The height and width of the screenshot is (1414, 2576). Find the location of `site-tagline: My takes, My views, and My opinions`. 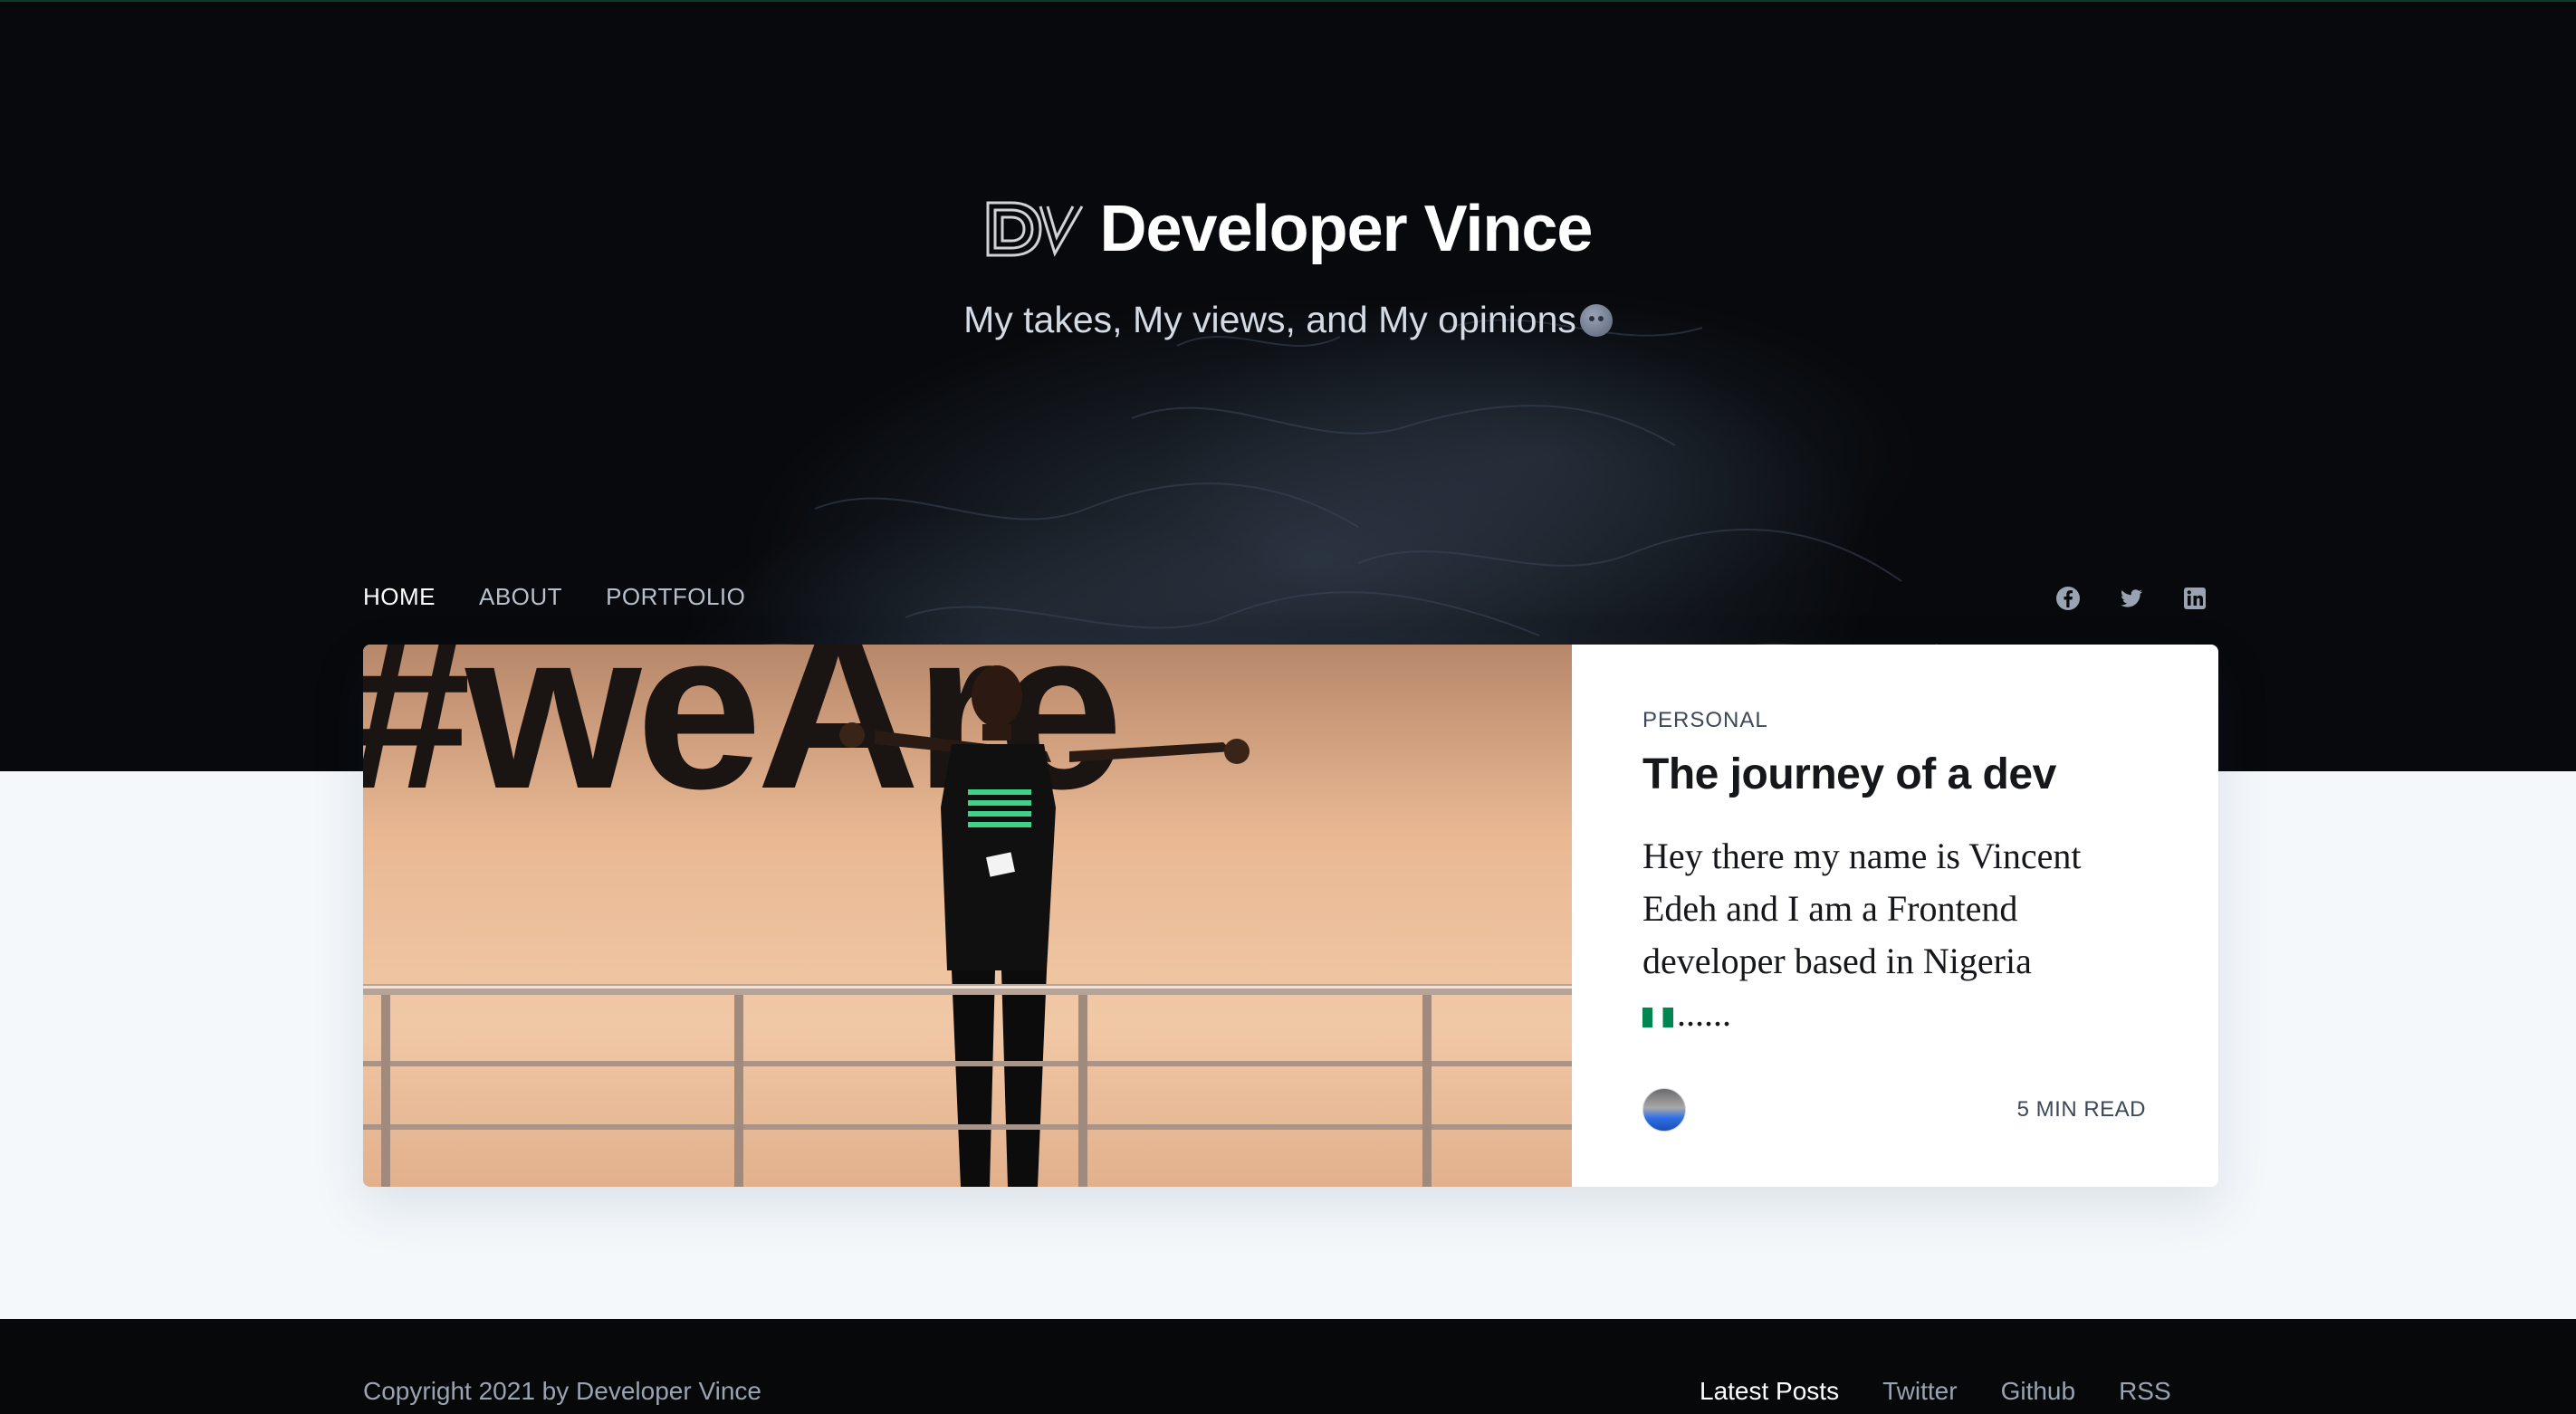

site-tagline: My takes, My views, and My opinions is located at coordinates (1288, 320).